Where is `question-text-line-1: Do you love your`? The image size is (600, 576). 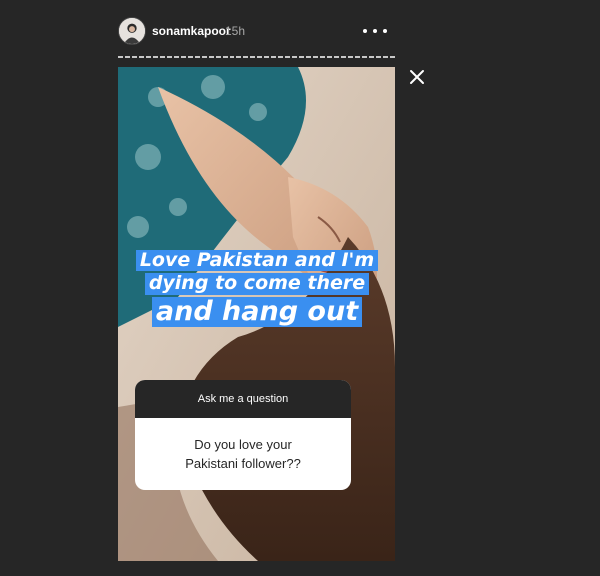
question-text-line-1: Do you love your is located at coordinates (243, 444).